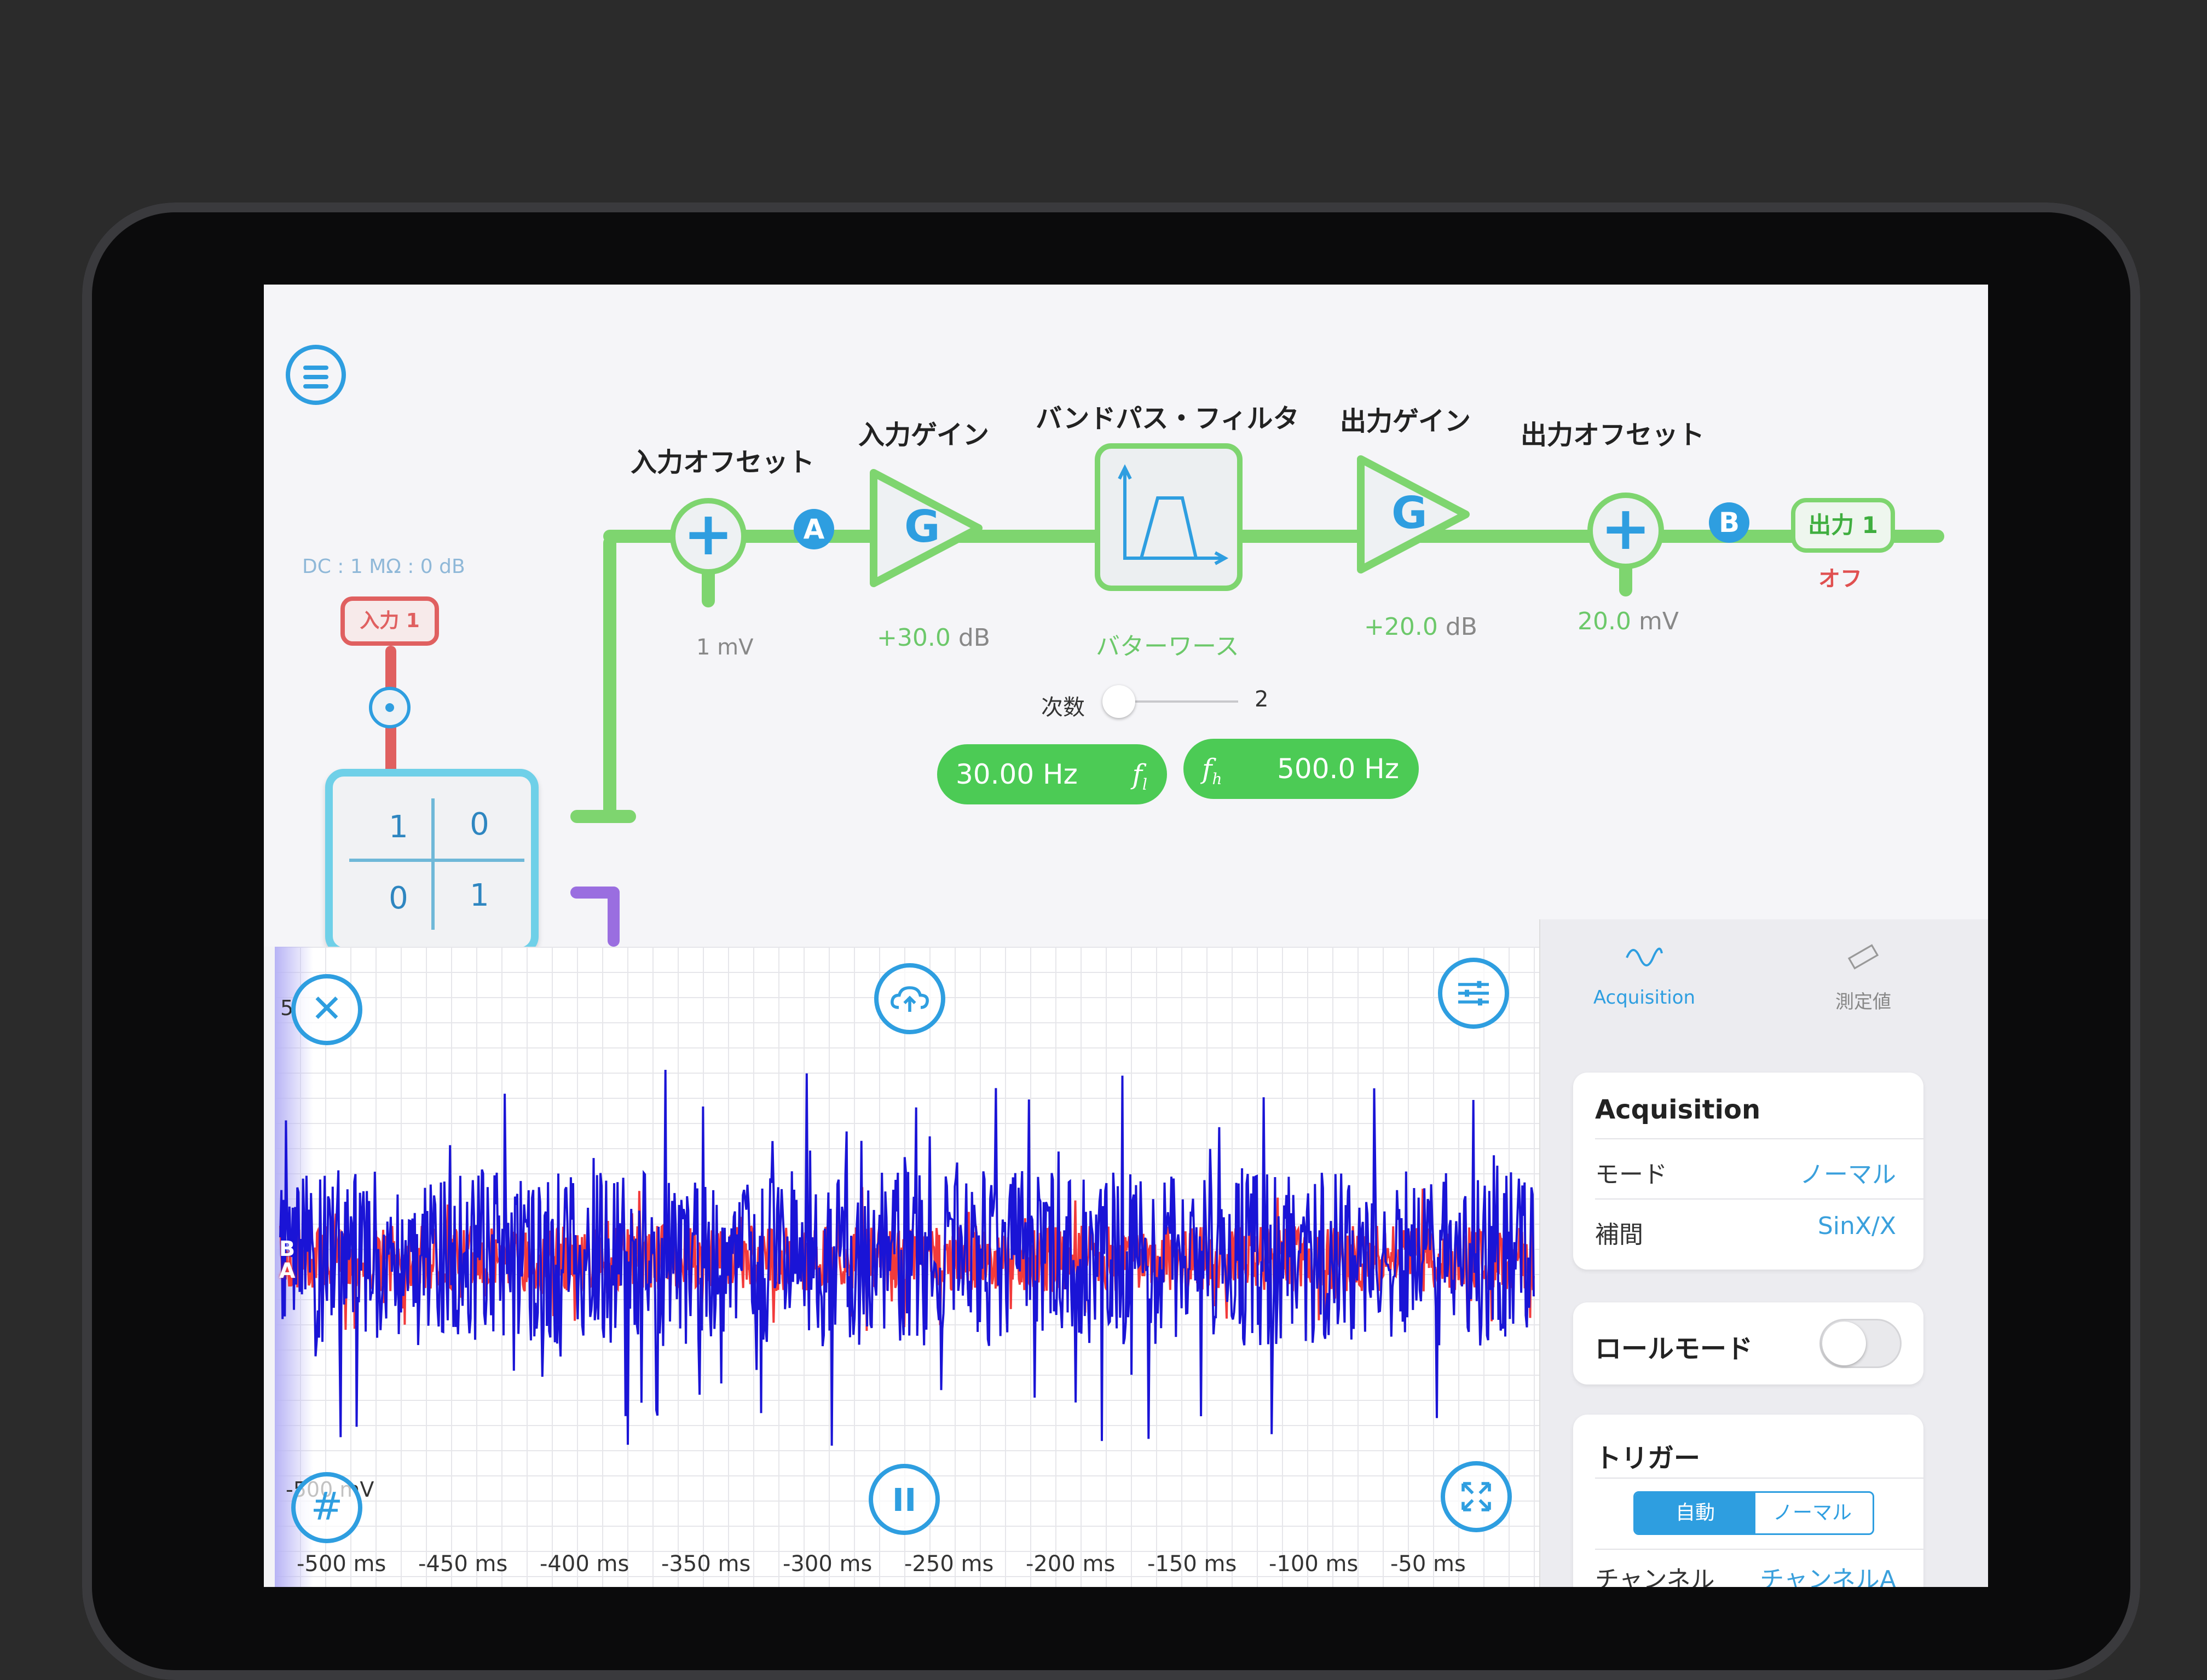 The width and height of the screenshot is (2207, 1680). Describe the element at coordinates (480, 824) in the screenshot. I see `matrix-cell-12: 0` at that location.